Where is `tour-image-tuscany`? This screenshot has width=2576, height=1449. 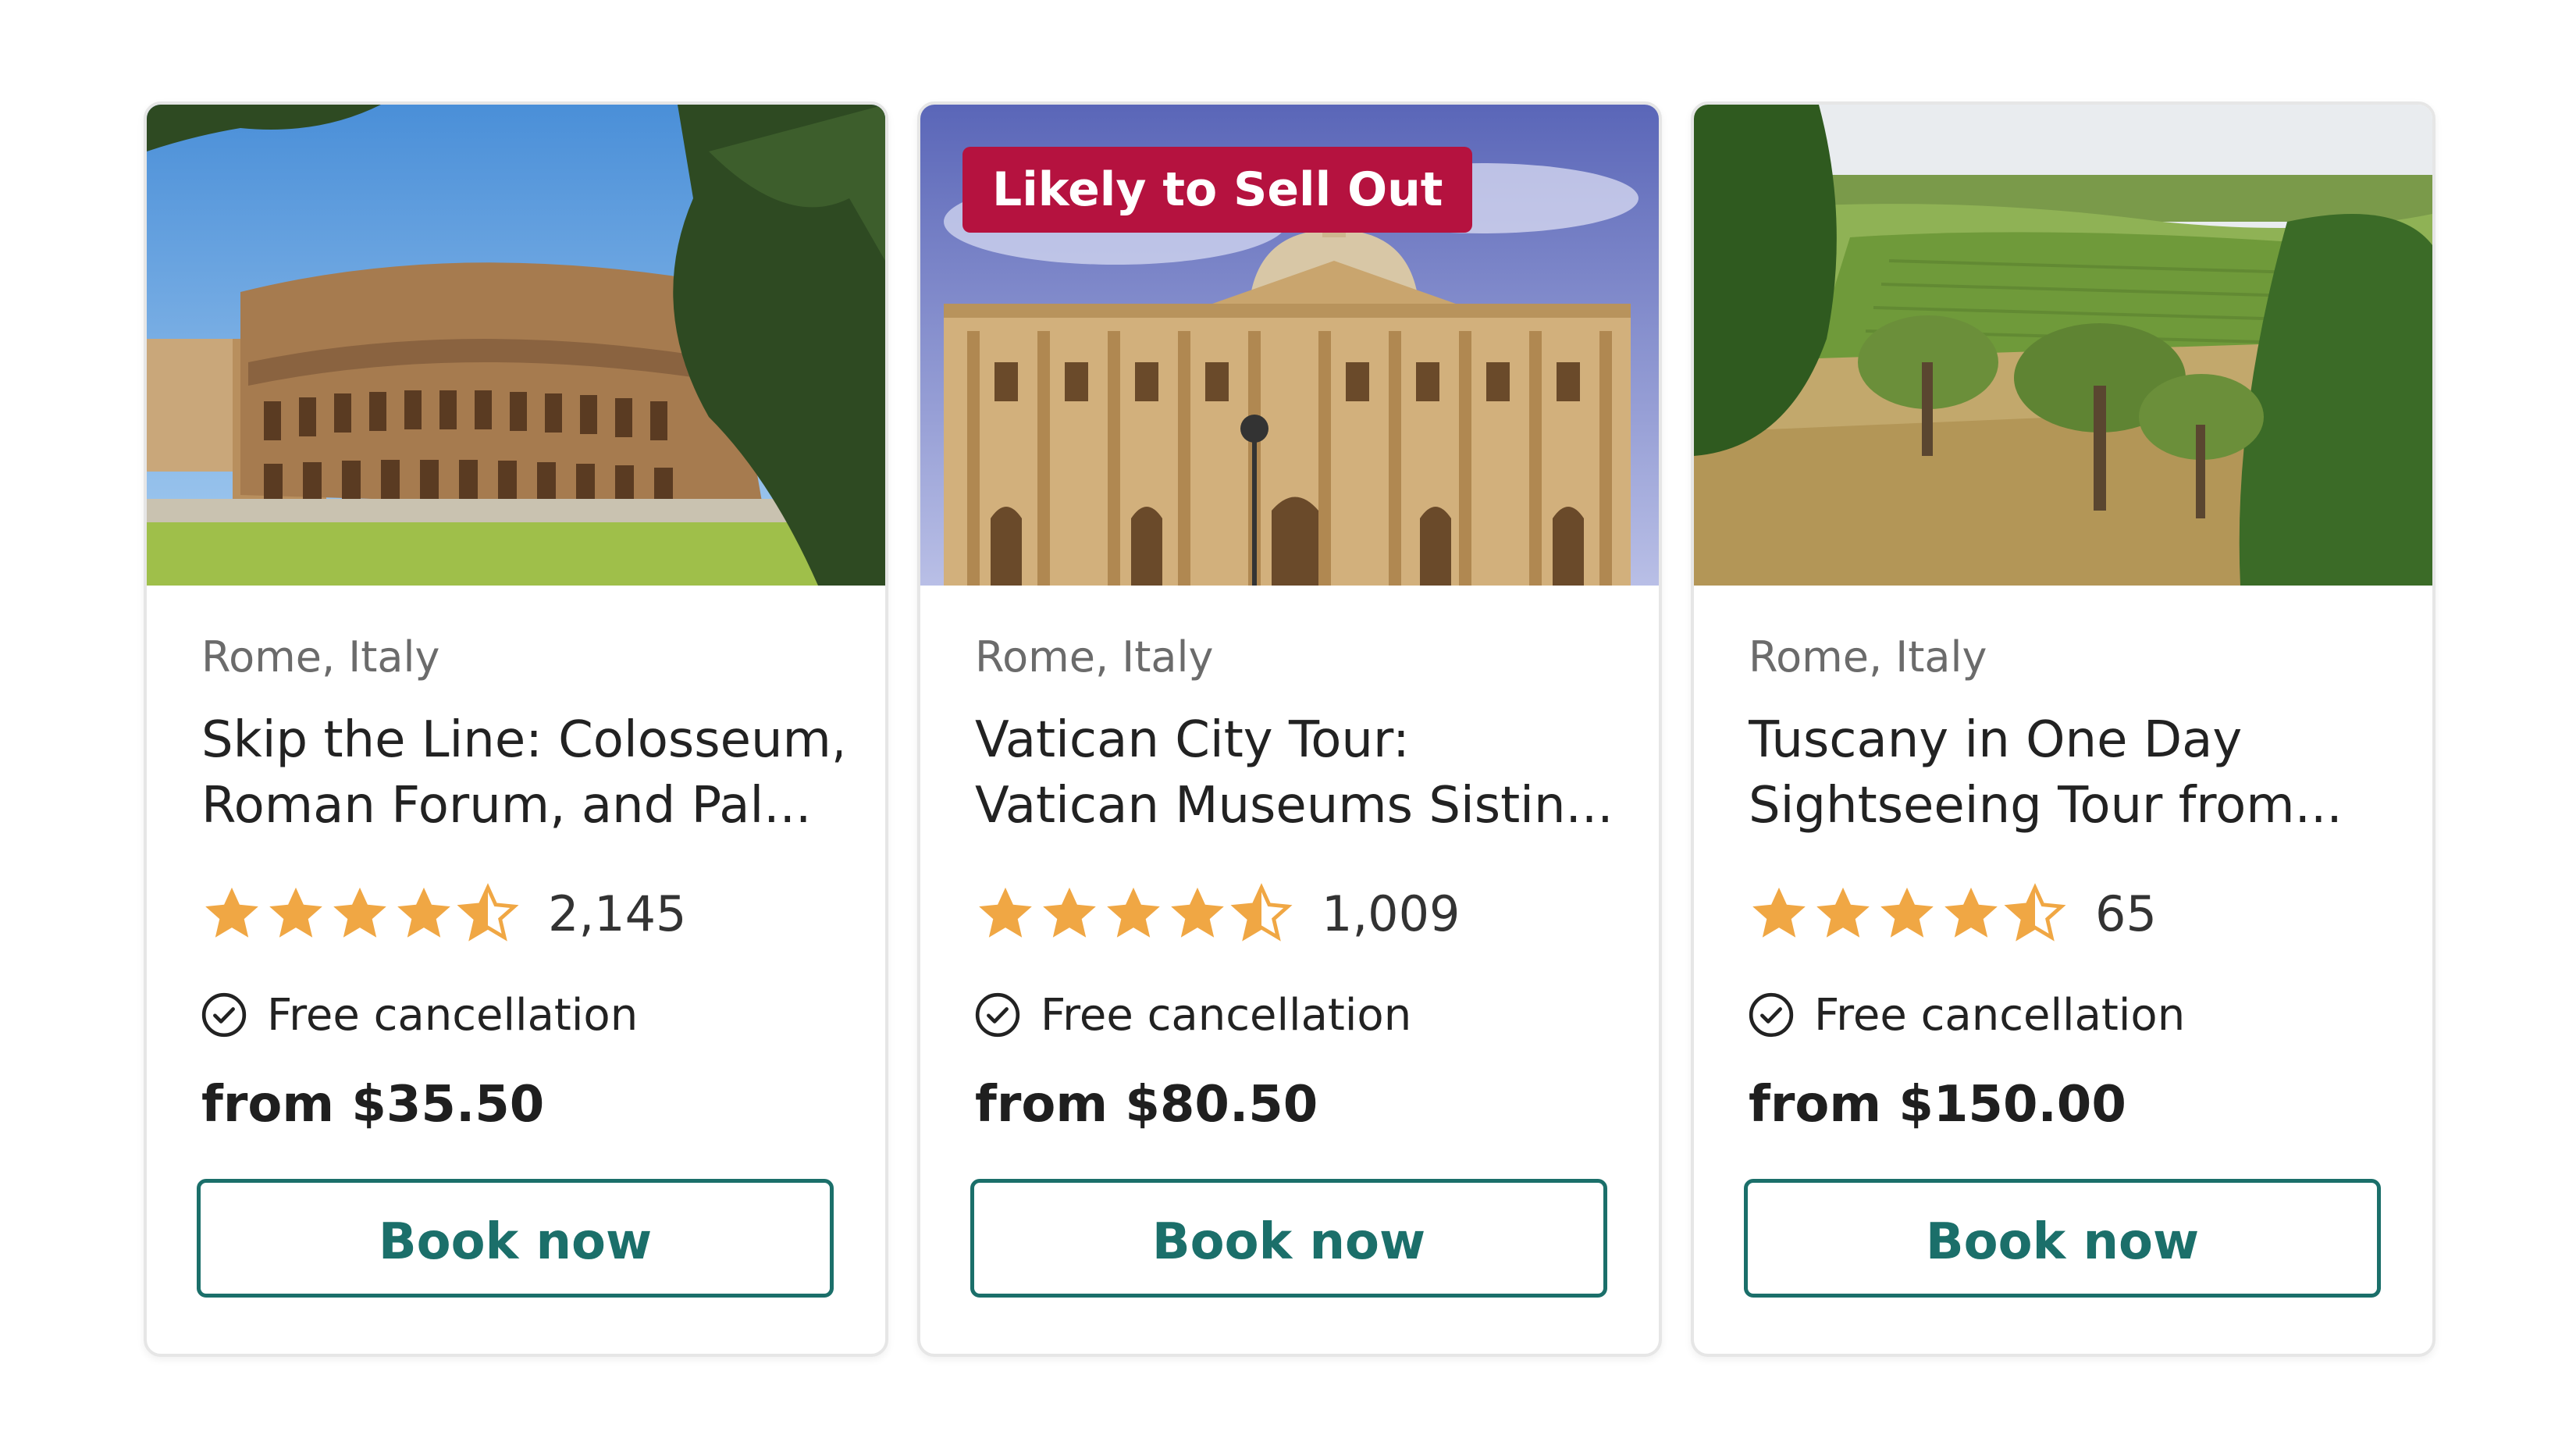
tour-image-tuscany is located at coordinates (2063, 345).